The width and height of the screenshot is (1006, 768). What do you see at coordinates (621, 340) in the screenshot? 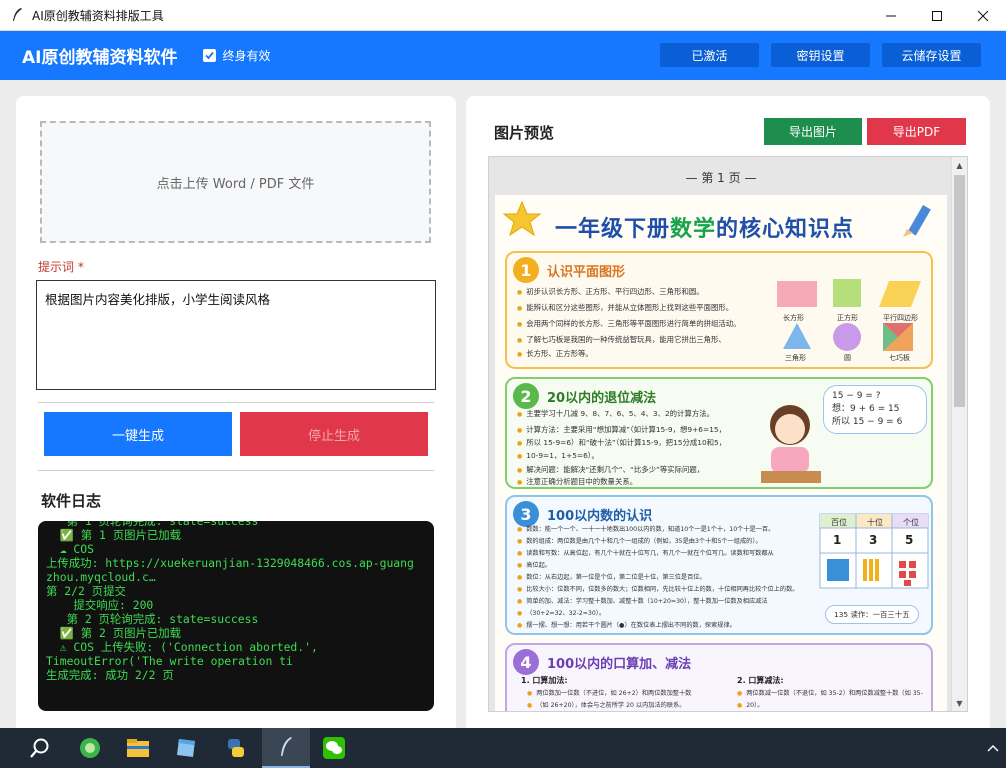
I see `bullet-text: 了解七巧板是我国的一种传统益智玩具，能用它拼出三角形、` at bounding box center [621, 340].